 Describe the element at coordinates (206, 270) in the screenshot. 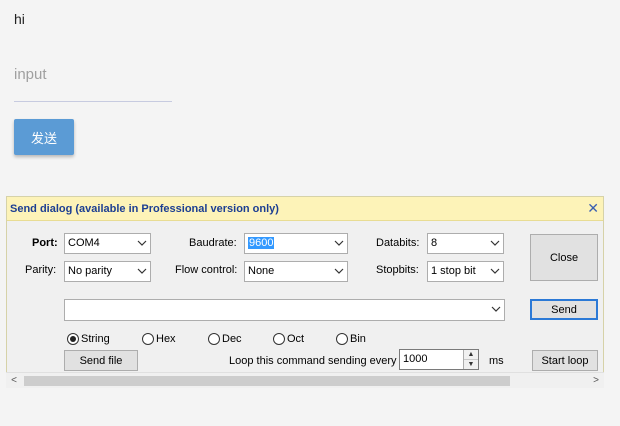

I see `flow-control-label: Flow control:` at that location.